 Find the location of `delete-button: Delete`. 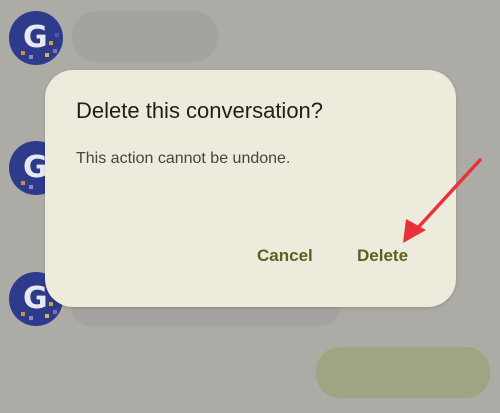

delete-button: Delete is located at coordinates (382, 256).